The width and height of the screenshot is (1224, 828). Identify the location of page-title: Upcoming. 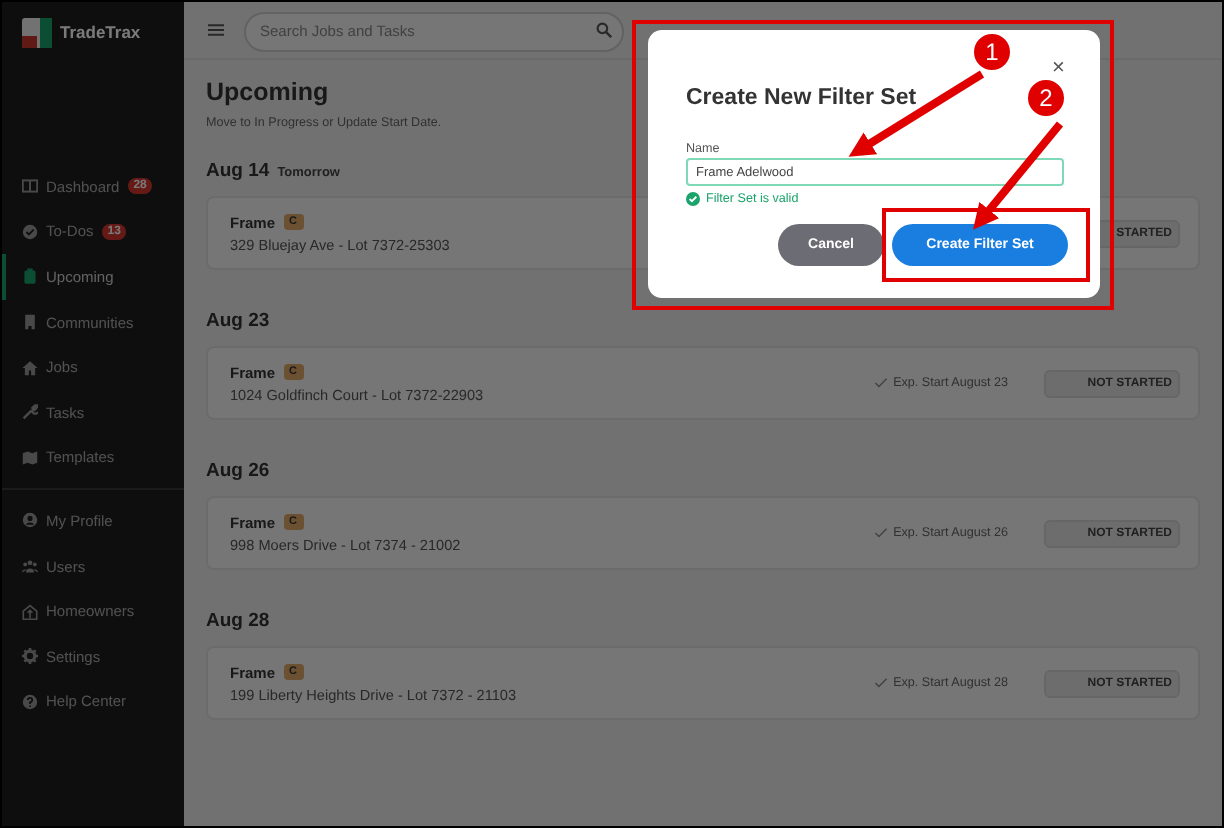
(267, 92).